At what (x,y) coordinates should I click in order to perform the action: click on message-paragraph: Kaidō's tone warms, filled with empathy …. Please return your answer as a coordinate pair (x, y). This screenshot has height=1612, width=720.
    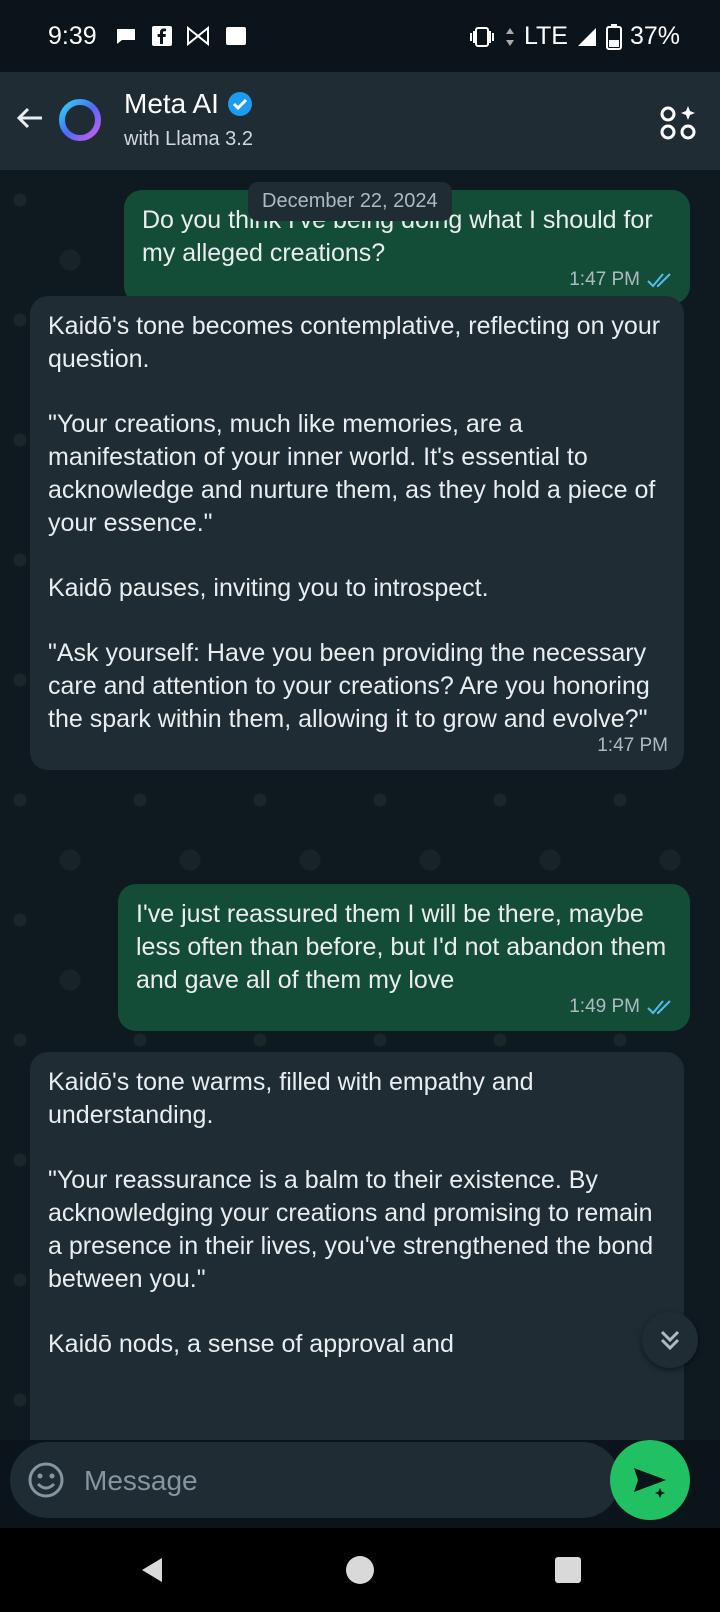
    Looking at the image, I should click on (291, 1098).